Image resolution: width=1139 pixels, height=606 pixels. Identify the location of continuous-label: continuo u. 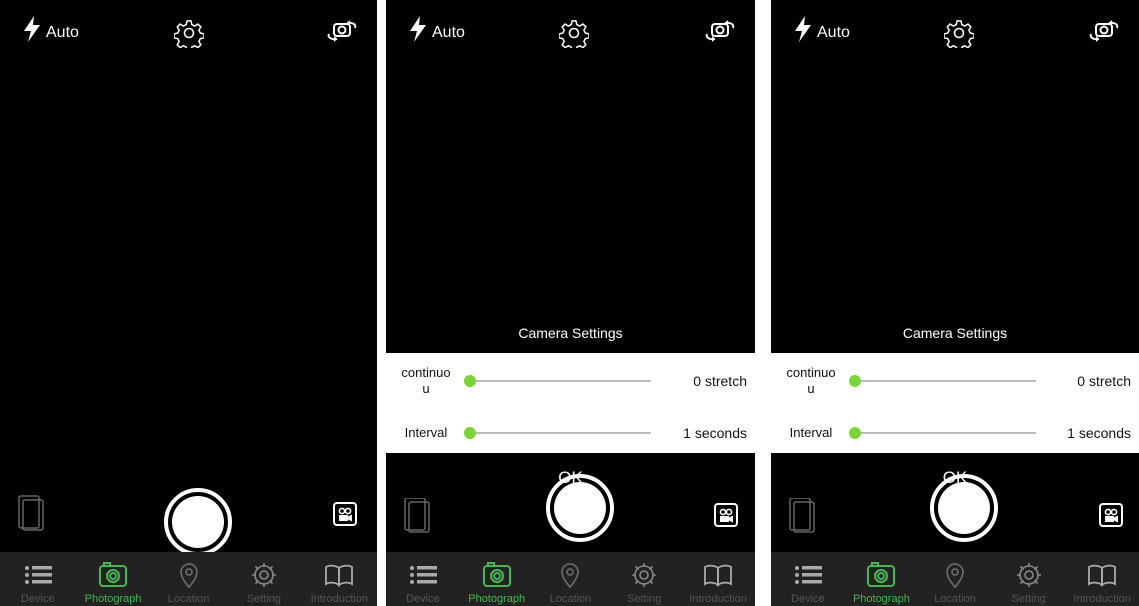
(426, 380).